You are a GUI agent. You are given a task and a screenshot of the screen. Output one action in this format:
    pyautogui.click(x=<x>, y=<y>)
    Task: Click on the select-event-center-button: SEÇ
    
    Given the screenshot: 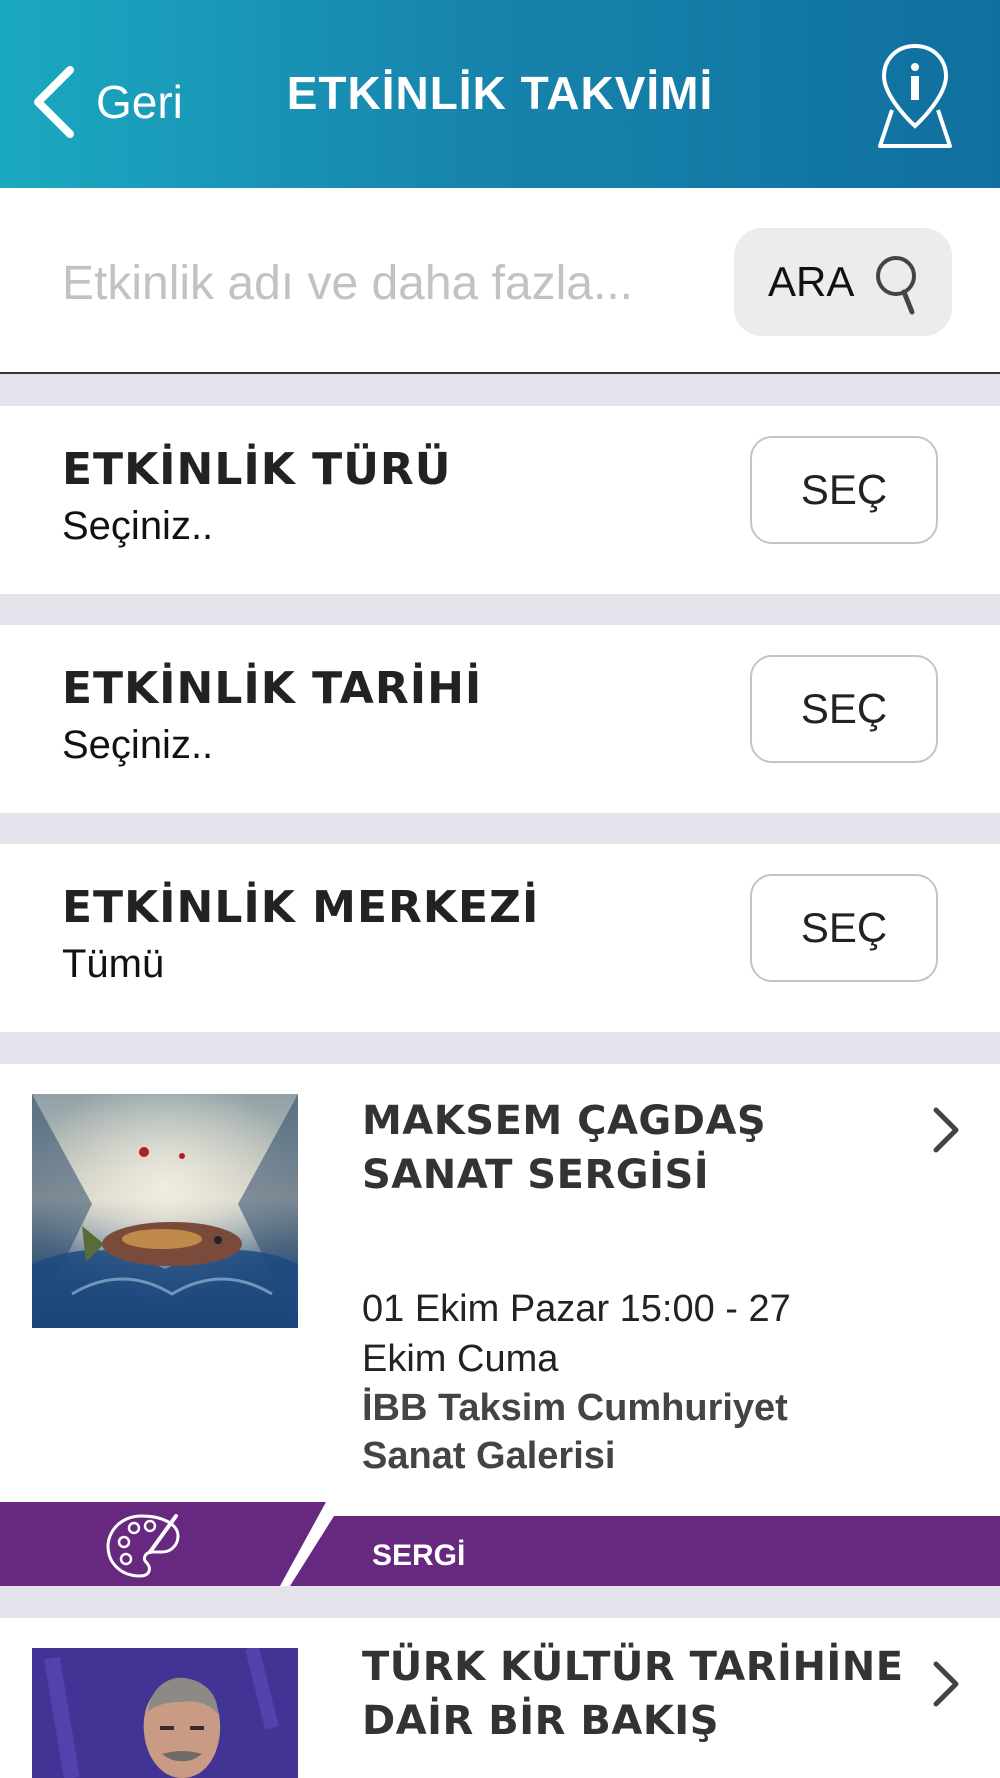 What is the action you would take?
    pyautogui.click(x=844, y=928)
    